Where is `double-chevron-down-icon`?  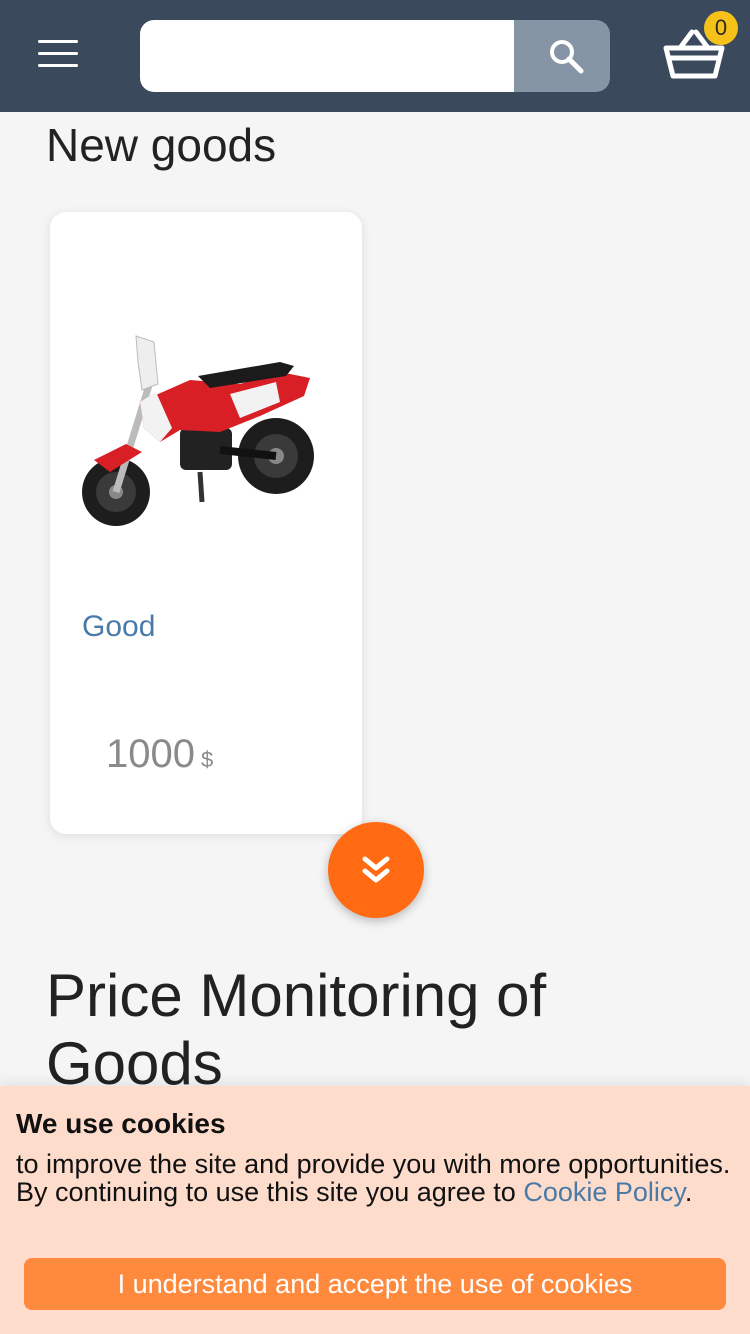 double-chevron-down-icon is located at coordinates (376, 869).